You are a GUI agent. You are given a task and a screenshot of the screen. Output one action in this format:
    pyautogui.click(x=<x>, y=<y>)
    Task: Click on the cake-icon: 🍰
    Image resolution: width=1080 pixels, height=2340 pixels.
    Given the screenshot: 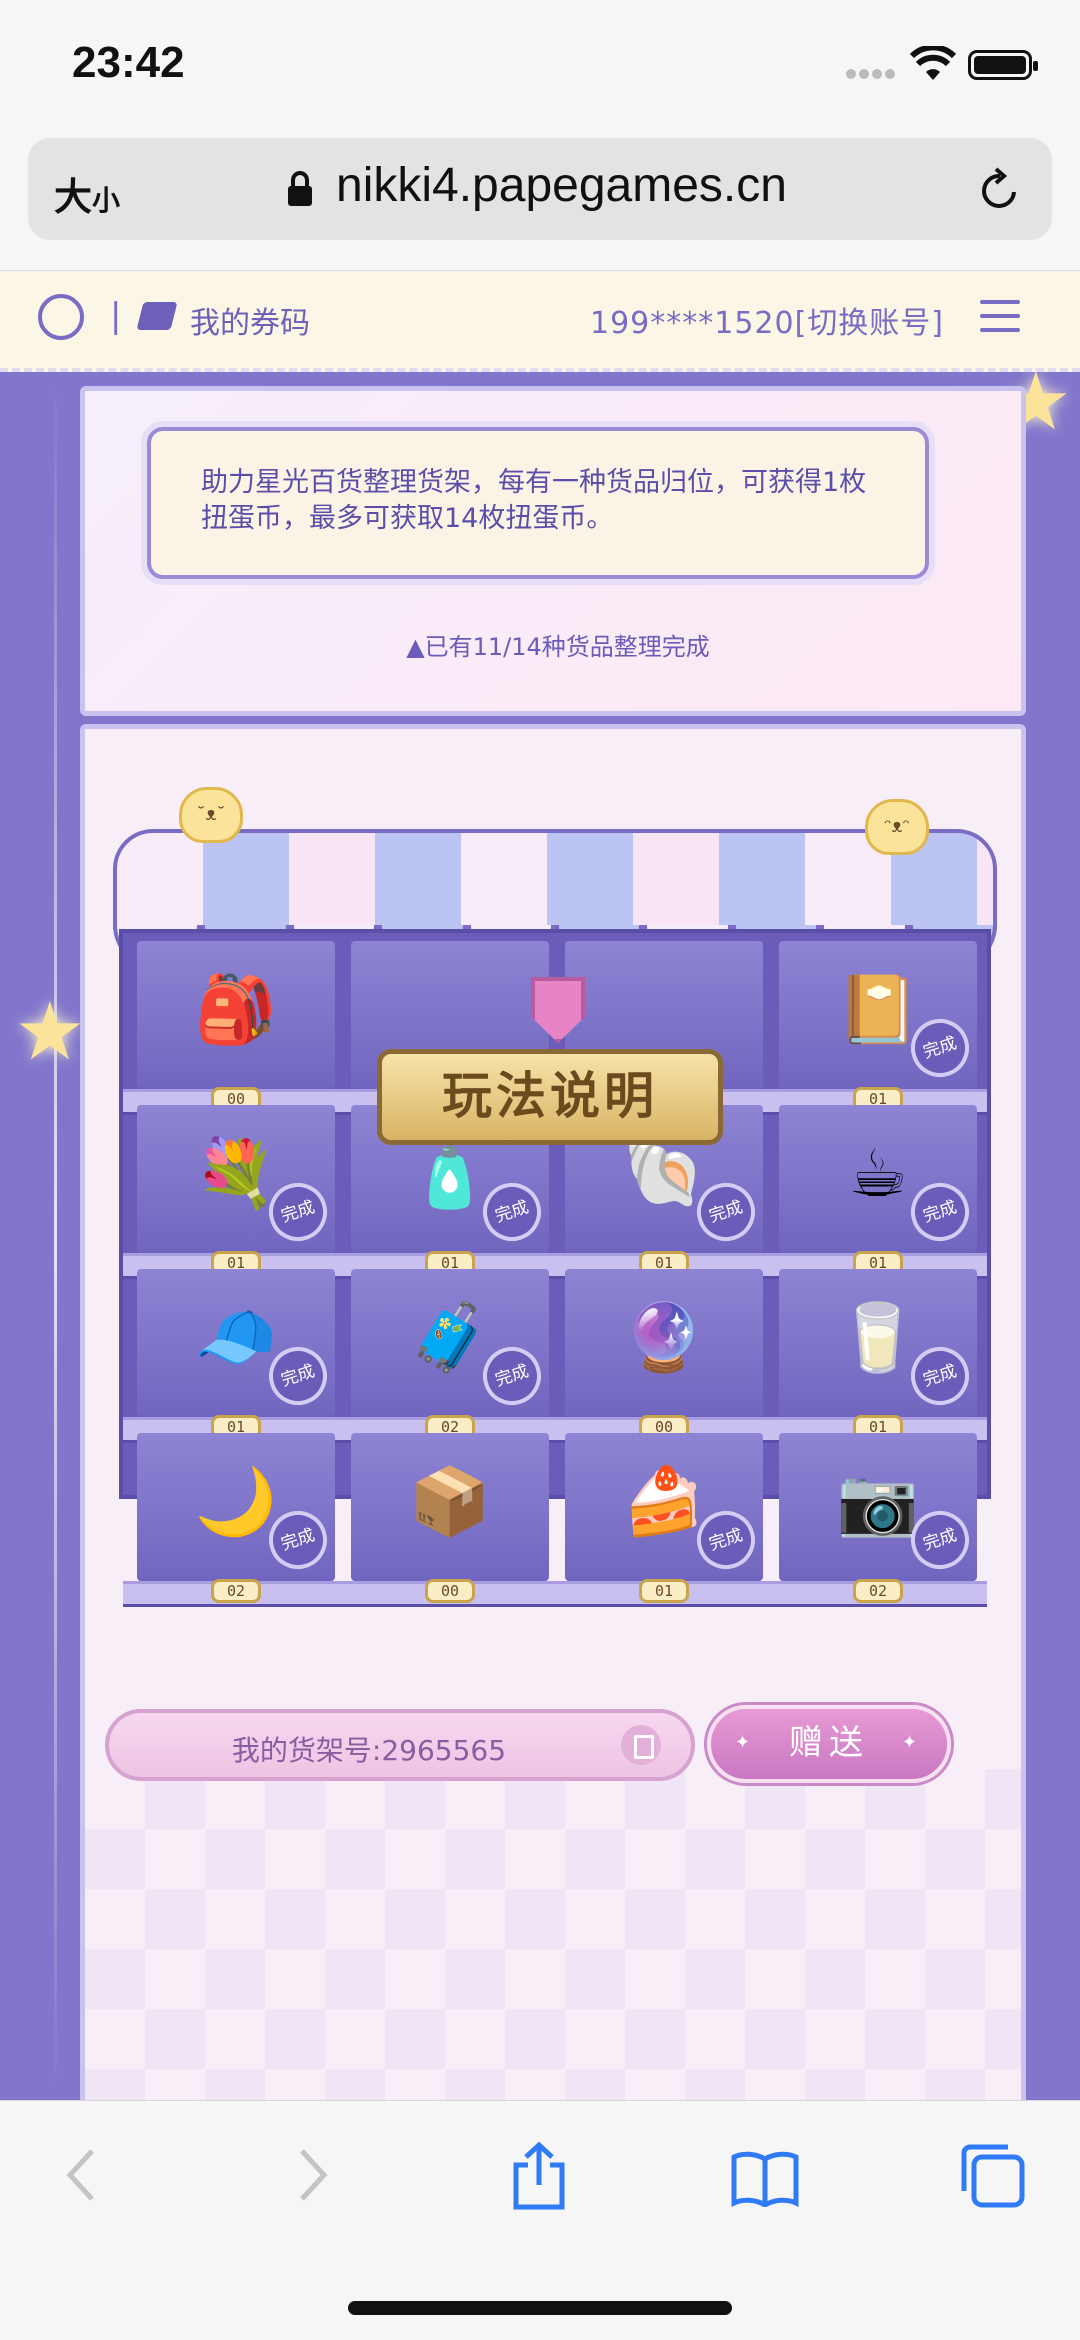 What is the action you would take?
    pyautogui.click(x=664, y=1501)
    